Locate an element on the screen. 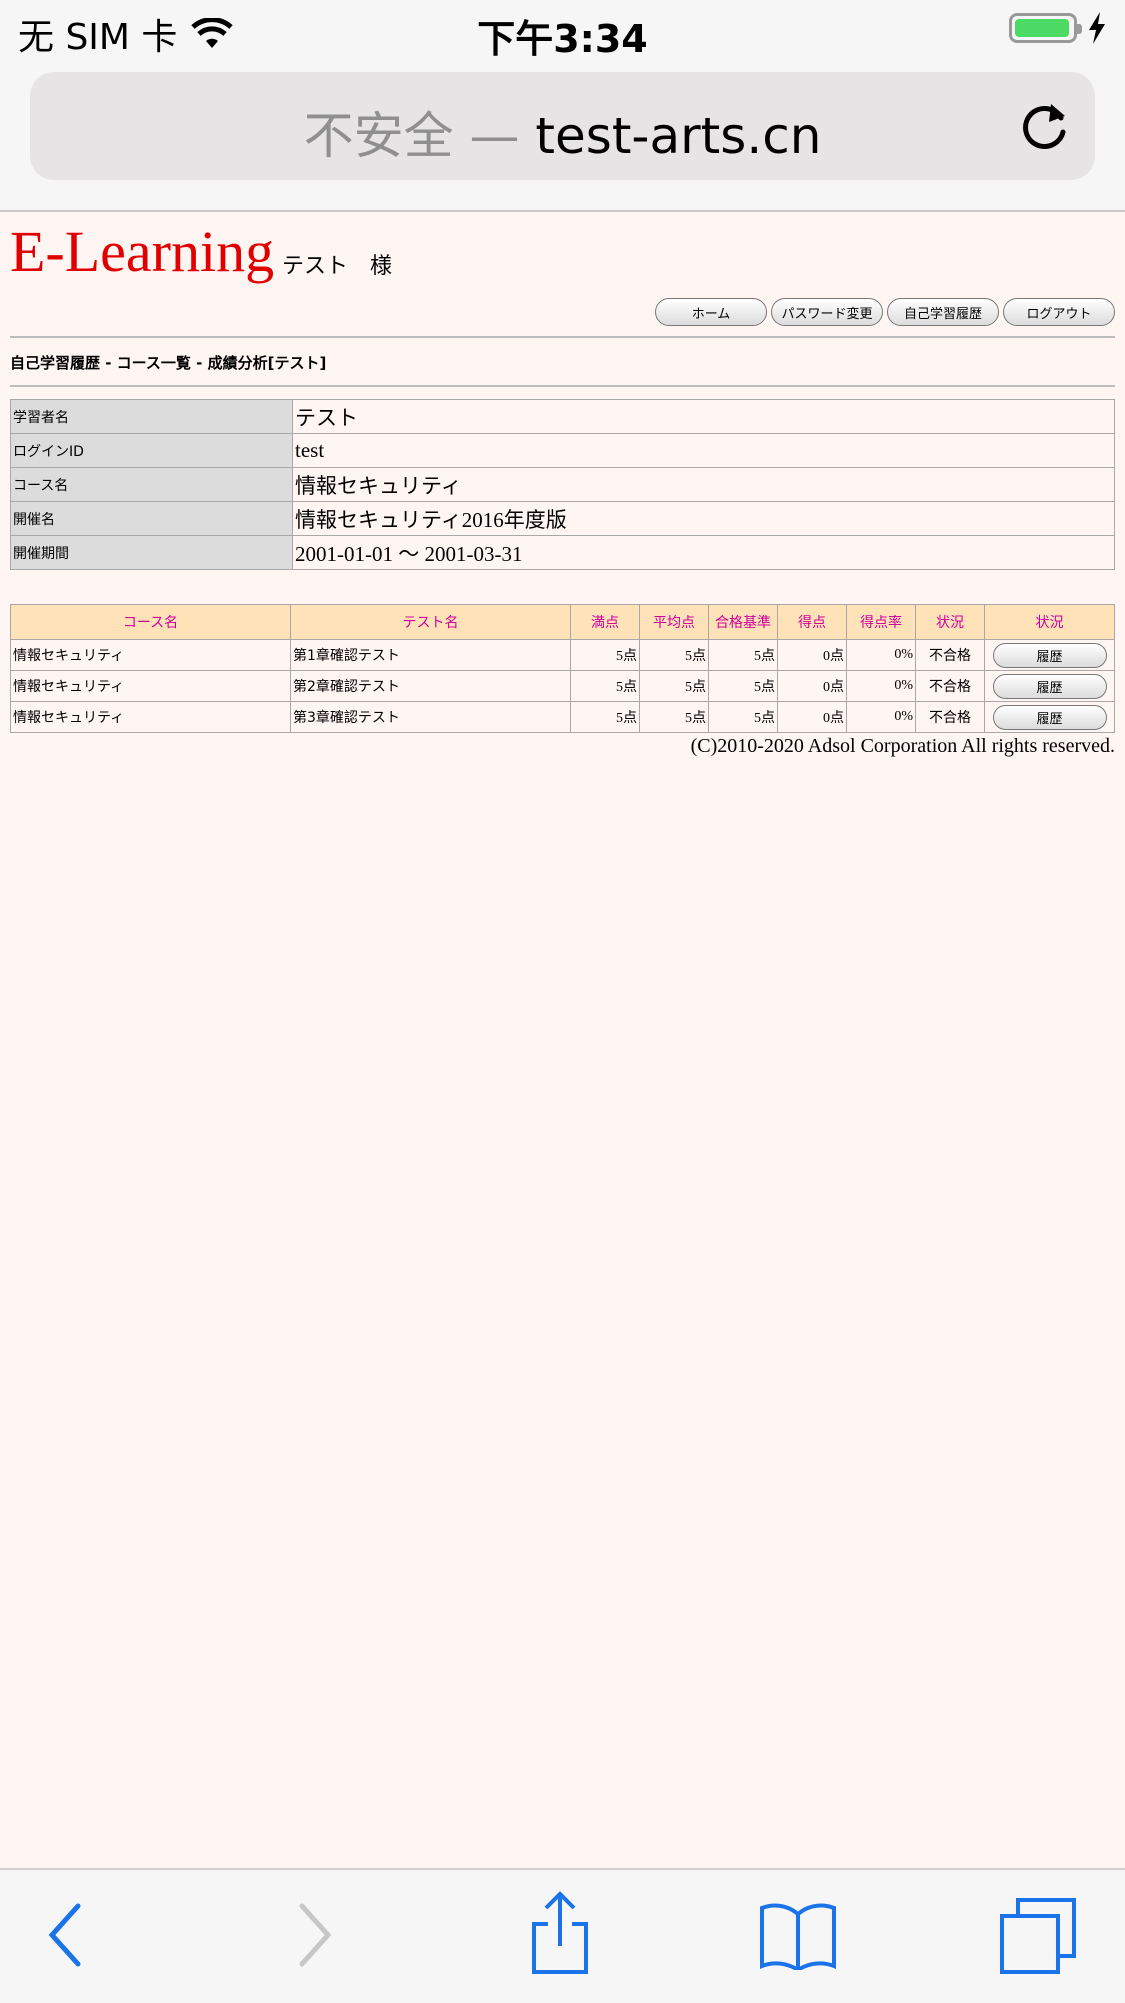 This screenshot has height=2003, width=1125. status-time: 下午3:34 is located at coordinates (562, 39).